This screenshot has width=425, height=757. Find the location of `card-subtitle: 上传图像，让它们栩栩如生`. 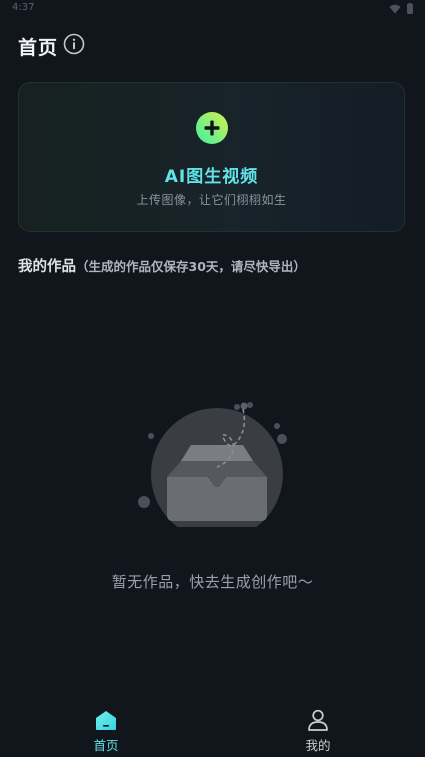

card-subtitle: 上传图像，让它们栩栩如生 is located at coordinates (211, 200).